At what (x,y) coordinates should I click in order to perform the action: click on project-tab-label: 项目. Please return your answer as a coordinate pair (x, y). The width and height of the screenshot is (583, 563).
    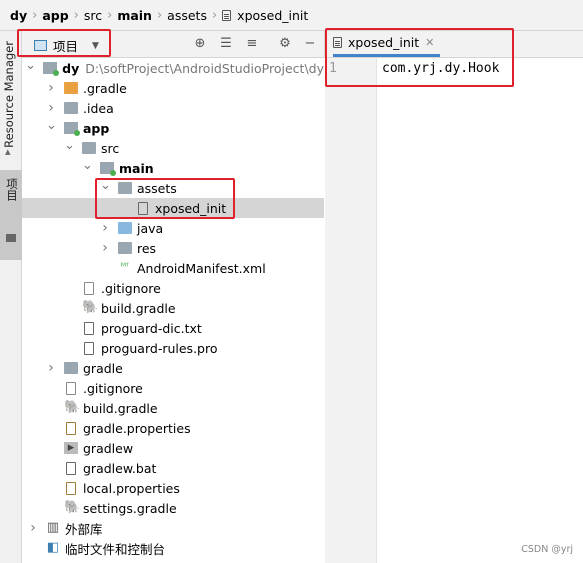
    Looking at the image, I should click on (12, 189).